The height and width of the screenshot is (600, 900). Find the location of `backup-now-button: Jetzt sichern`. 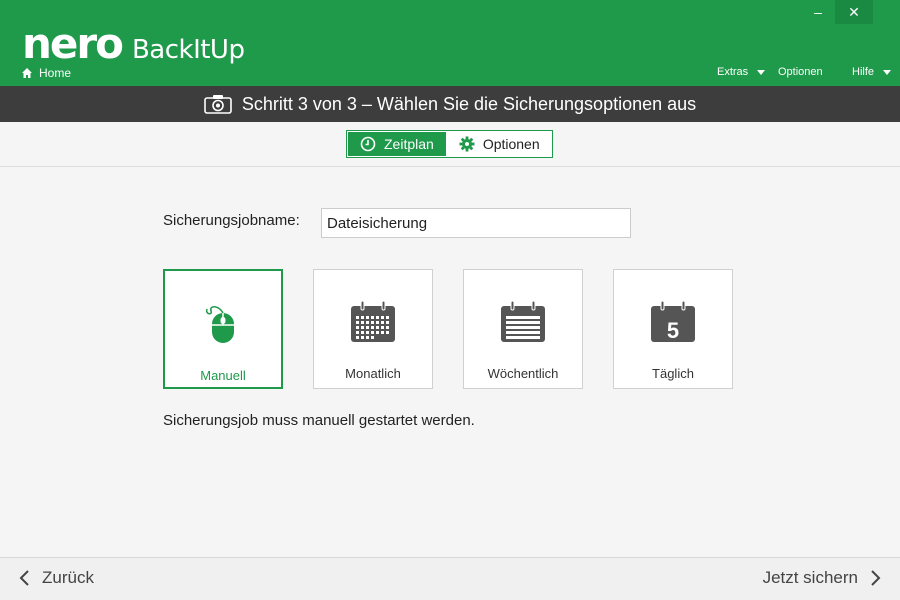

backup-now-button: Jetzt sichern is located at coordinates (822, 578).